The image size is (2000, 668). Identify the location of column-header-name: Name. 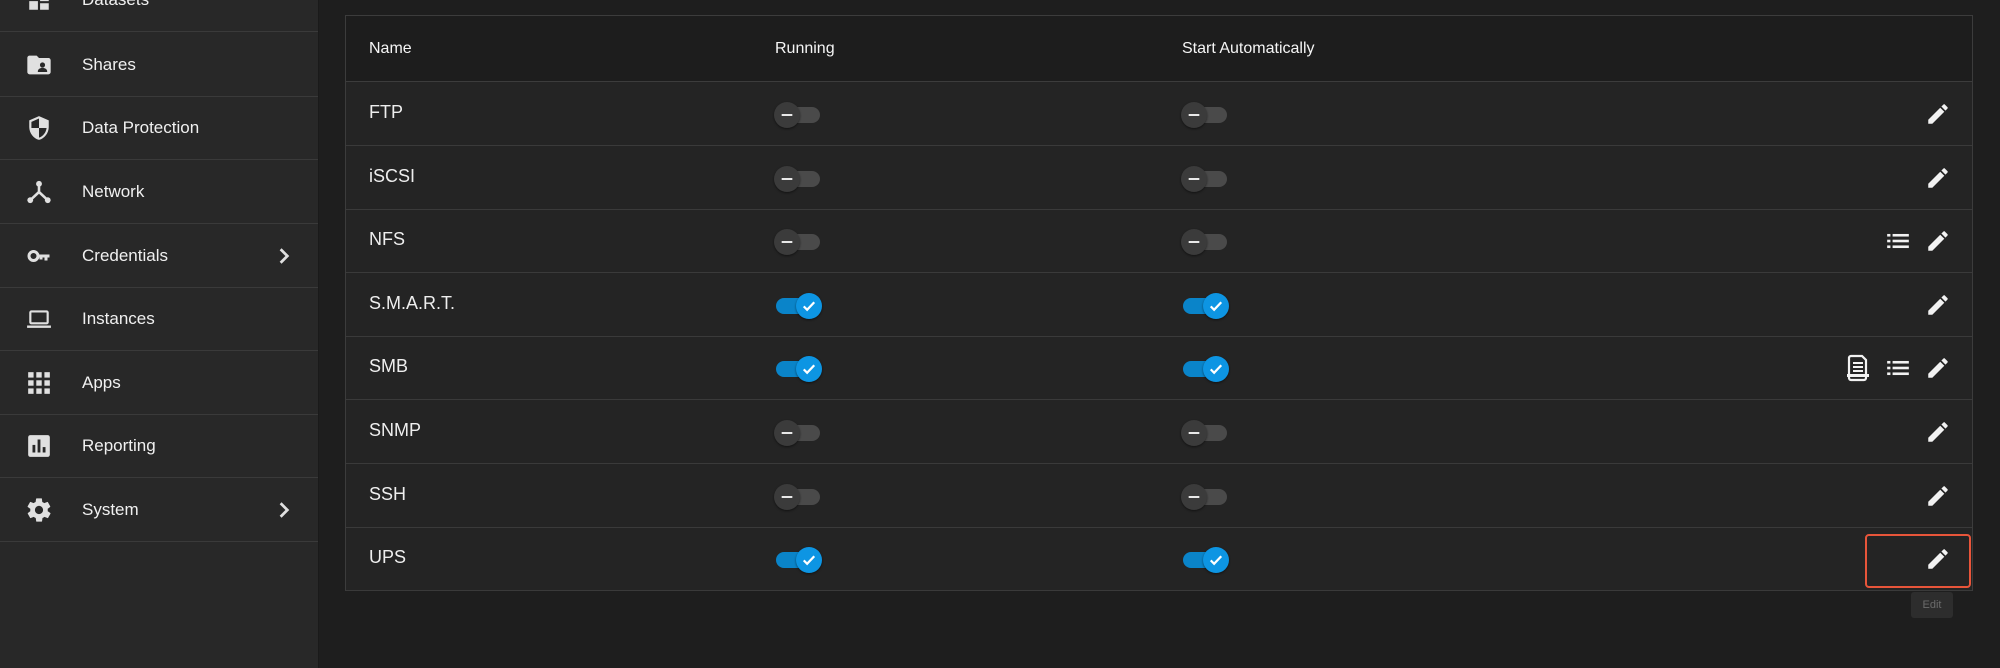
(390, 49).